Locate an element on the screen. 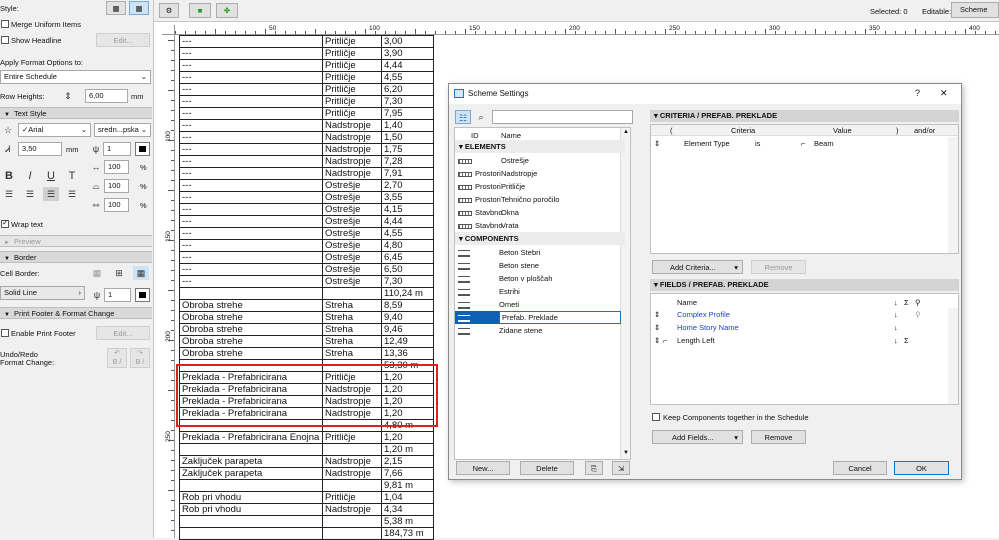 Image resolution: width=999 pixels, height=540 pixels. criteria-header: ▾ CRITERIA / PREFAB. PREKLADE is located at coordinates (804, 116).